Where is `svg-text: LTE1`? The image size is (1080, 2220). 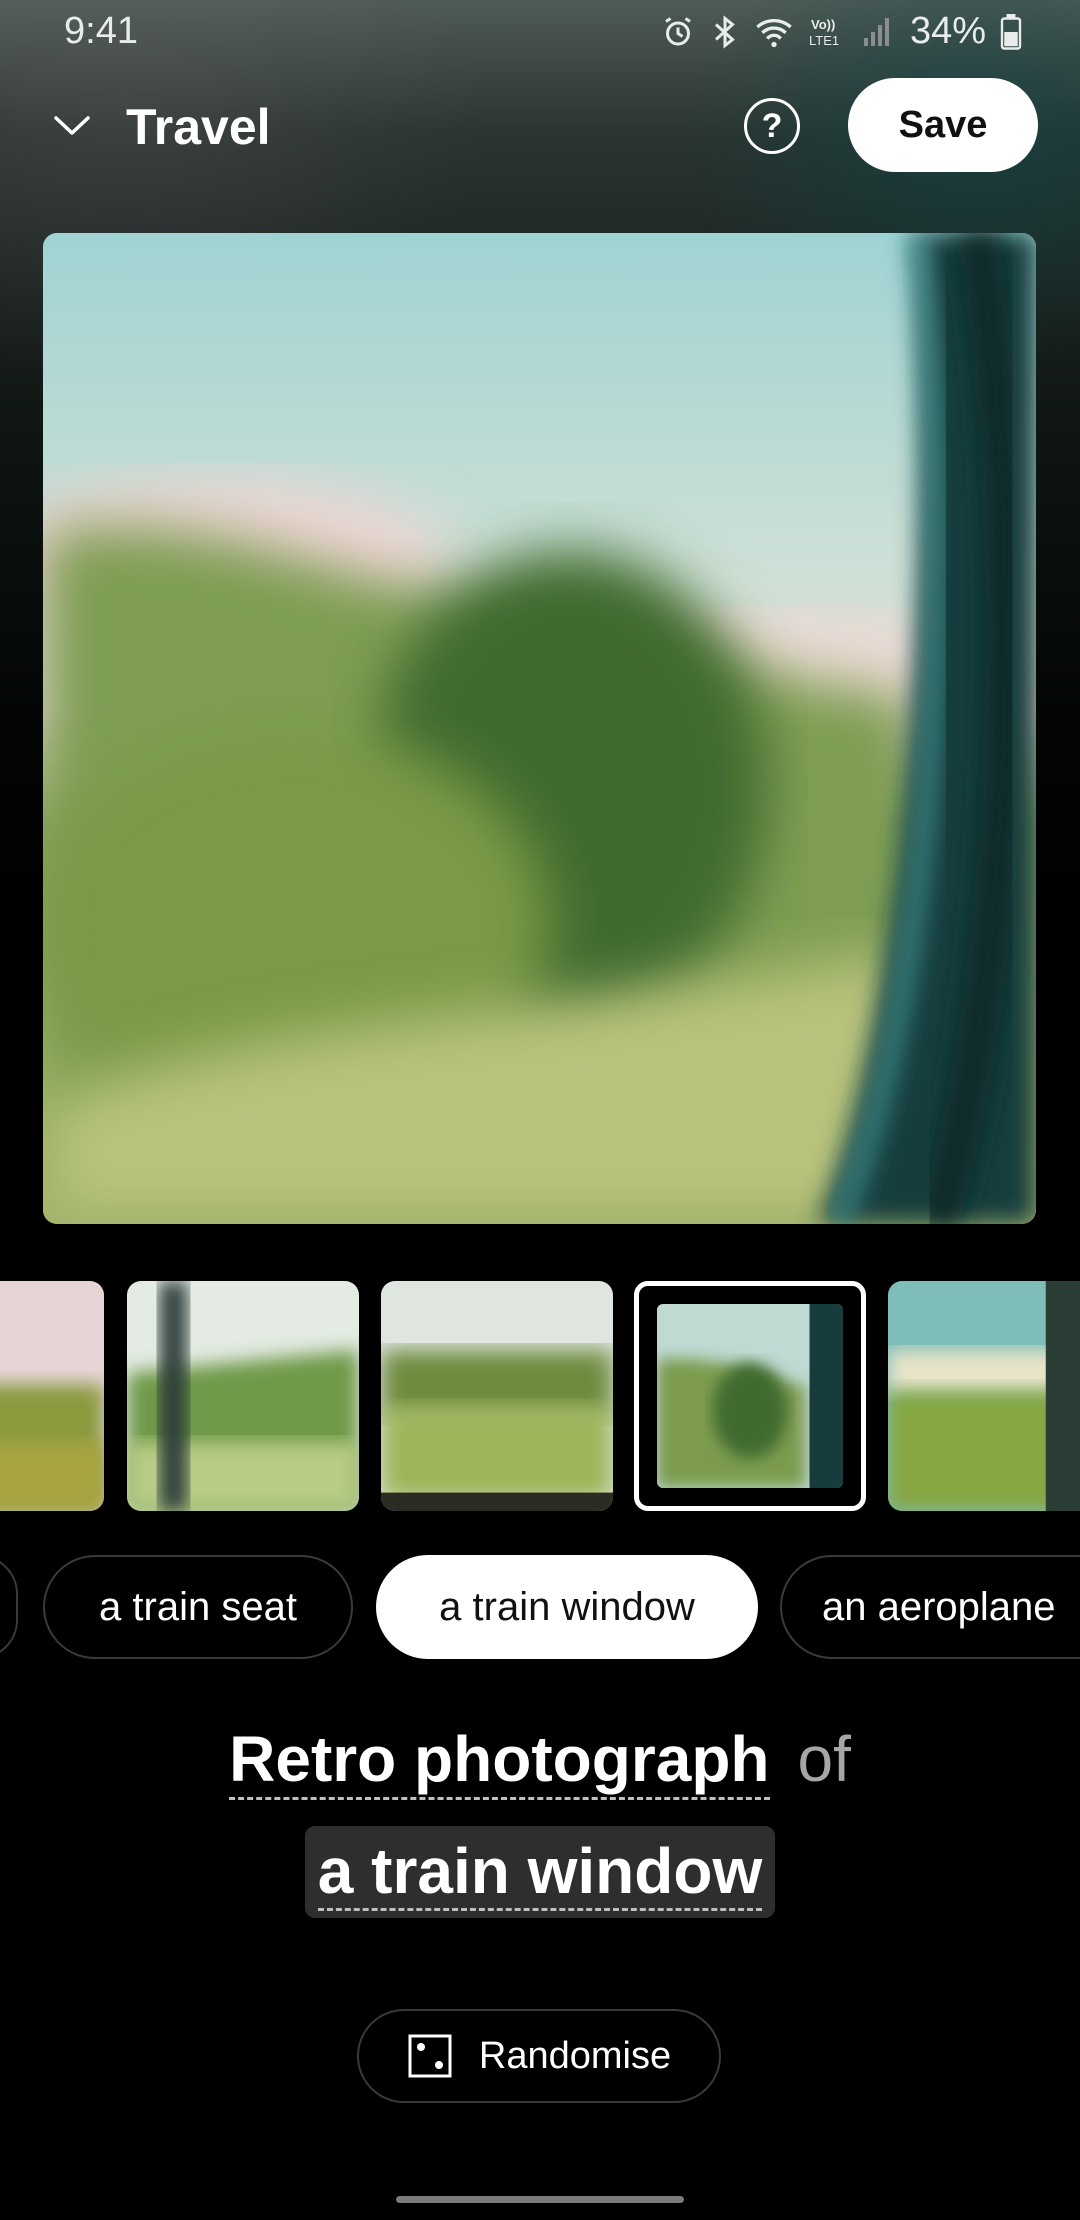
svg-text: LTE1 is located at coordinates (824, 40).